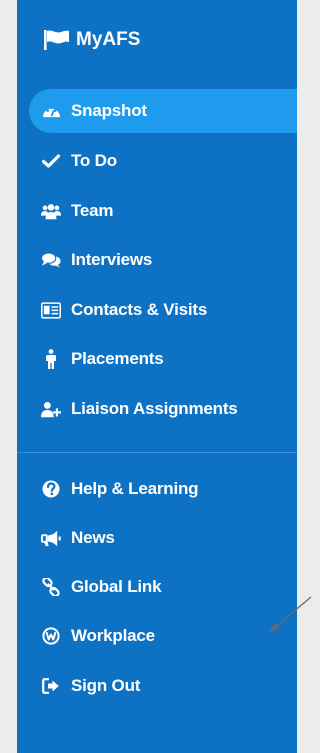 Image resolution: width=320 pixels, height=753 pixels. What do you see at coordinates (163, 260) in the screenshot?
I see `nav-item-interviews: Interviews` at bounding box center [163, 260].